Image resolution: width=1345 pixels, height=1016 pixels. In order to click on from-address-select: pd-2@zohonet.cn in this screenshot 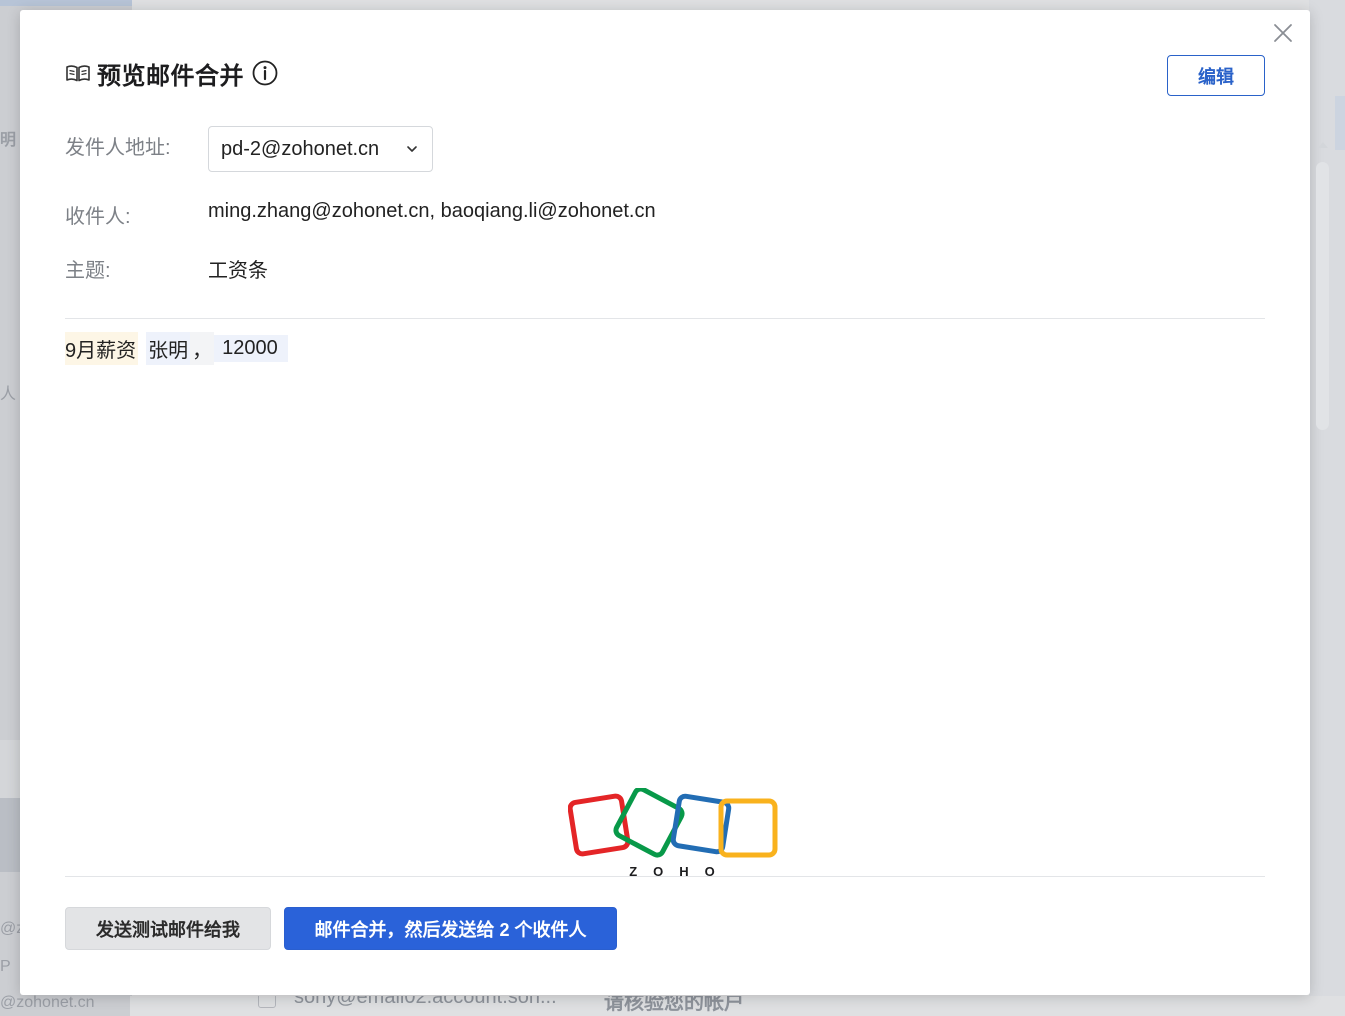, I will do `click(320, 149)`.